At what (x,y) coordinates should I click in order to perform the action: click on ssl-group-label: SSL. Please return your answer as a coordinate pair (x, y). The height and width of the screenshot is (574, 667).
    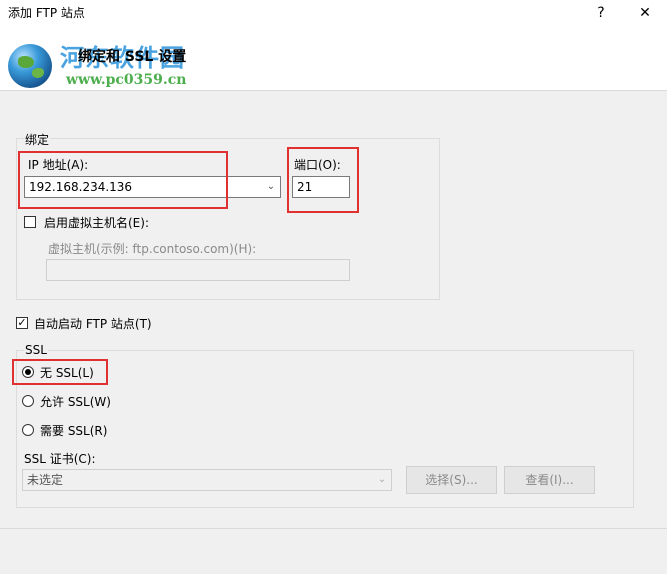
    Looking at the image, I should click on (36, 350).